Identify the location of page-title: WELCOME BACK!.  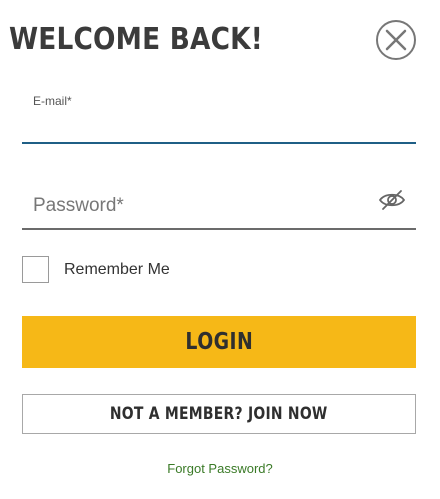
(136, 39).